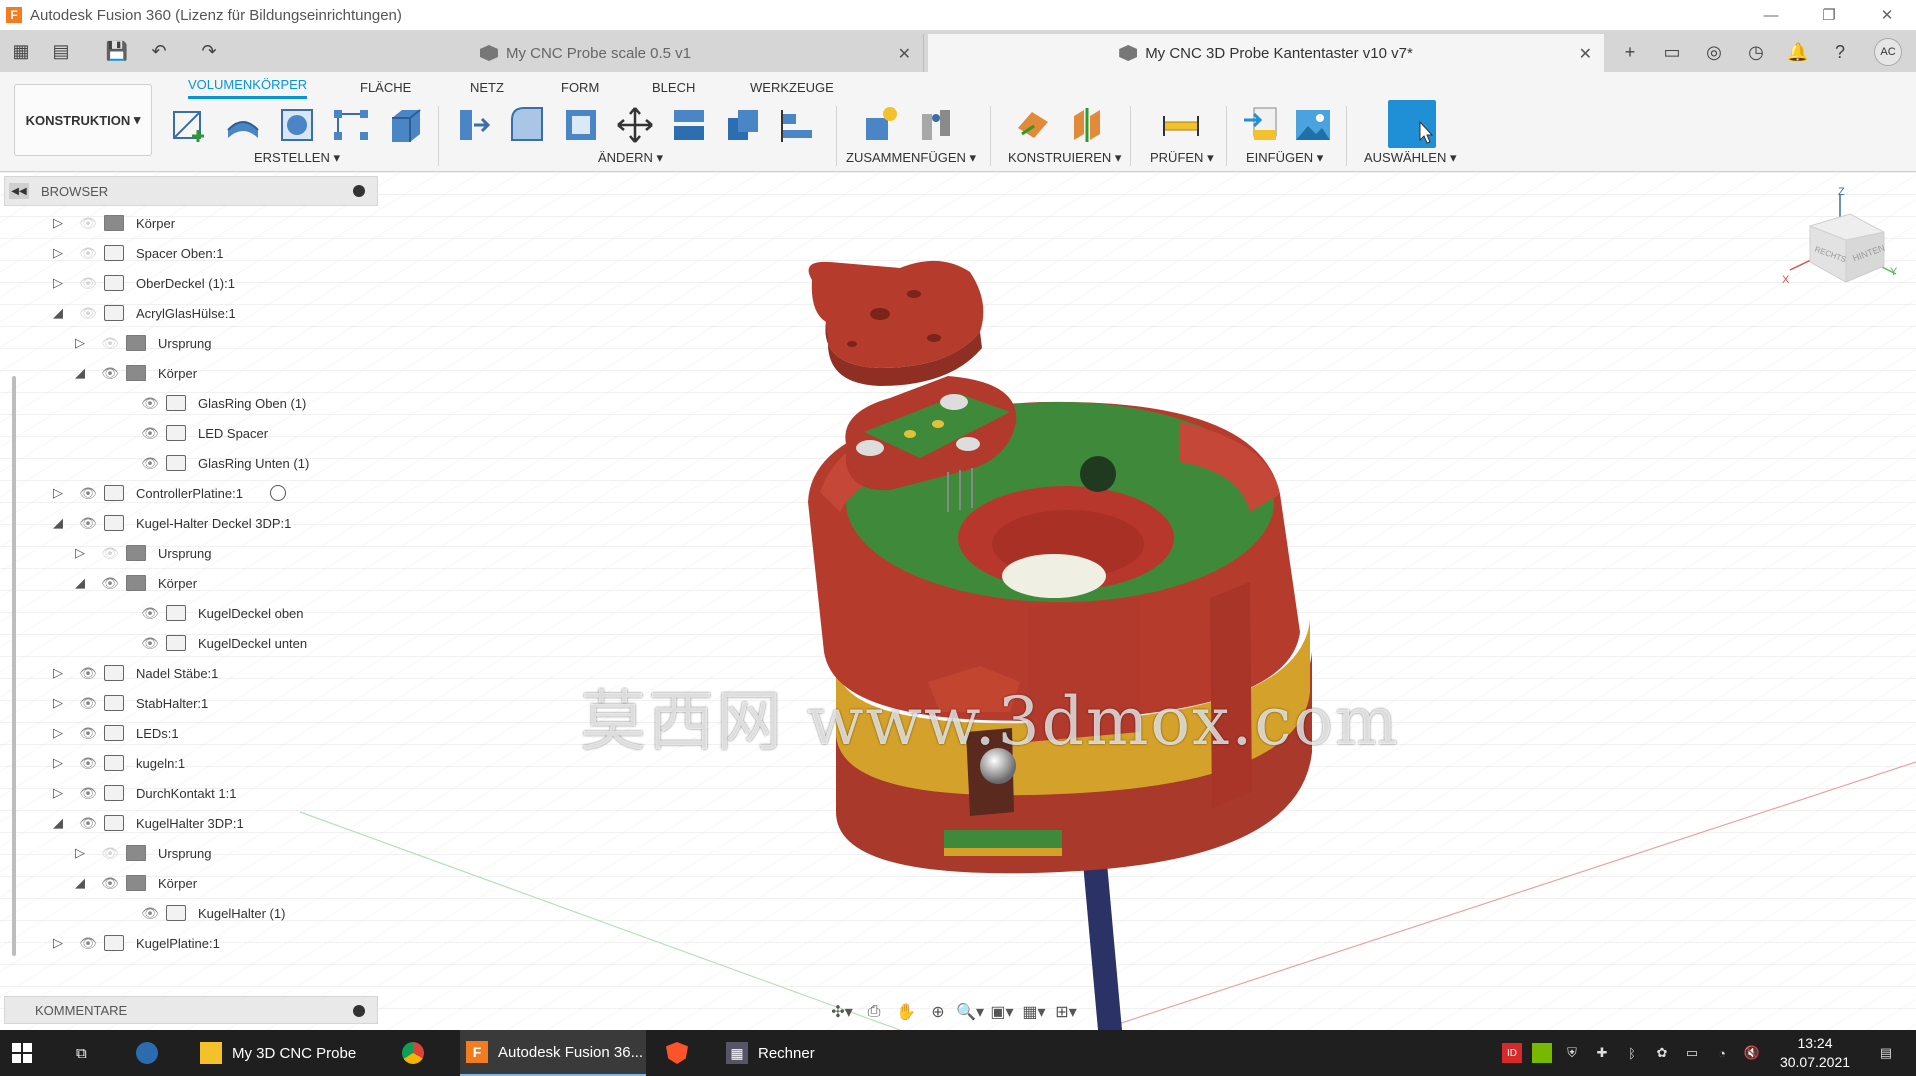  Describe the element at coordinates (191, 433) in the screenshot. I see `browser-item: 👁 LED Spacer` at that location.